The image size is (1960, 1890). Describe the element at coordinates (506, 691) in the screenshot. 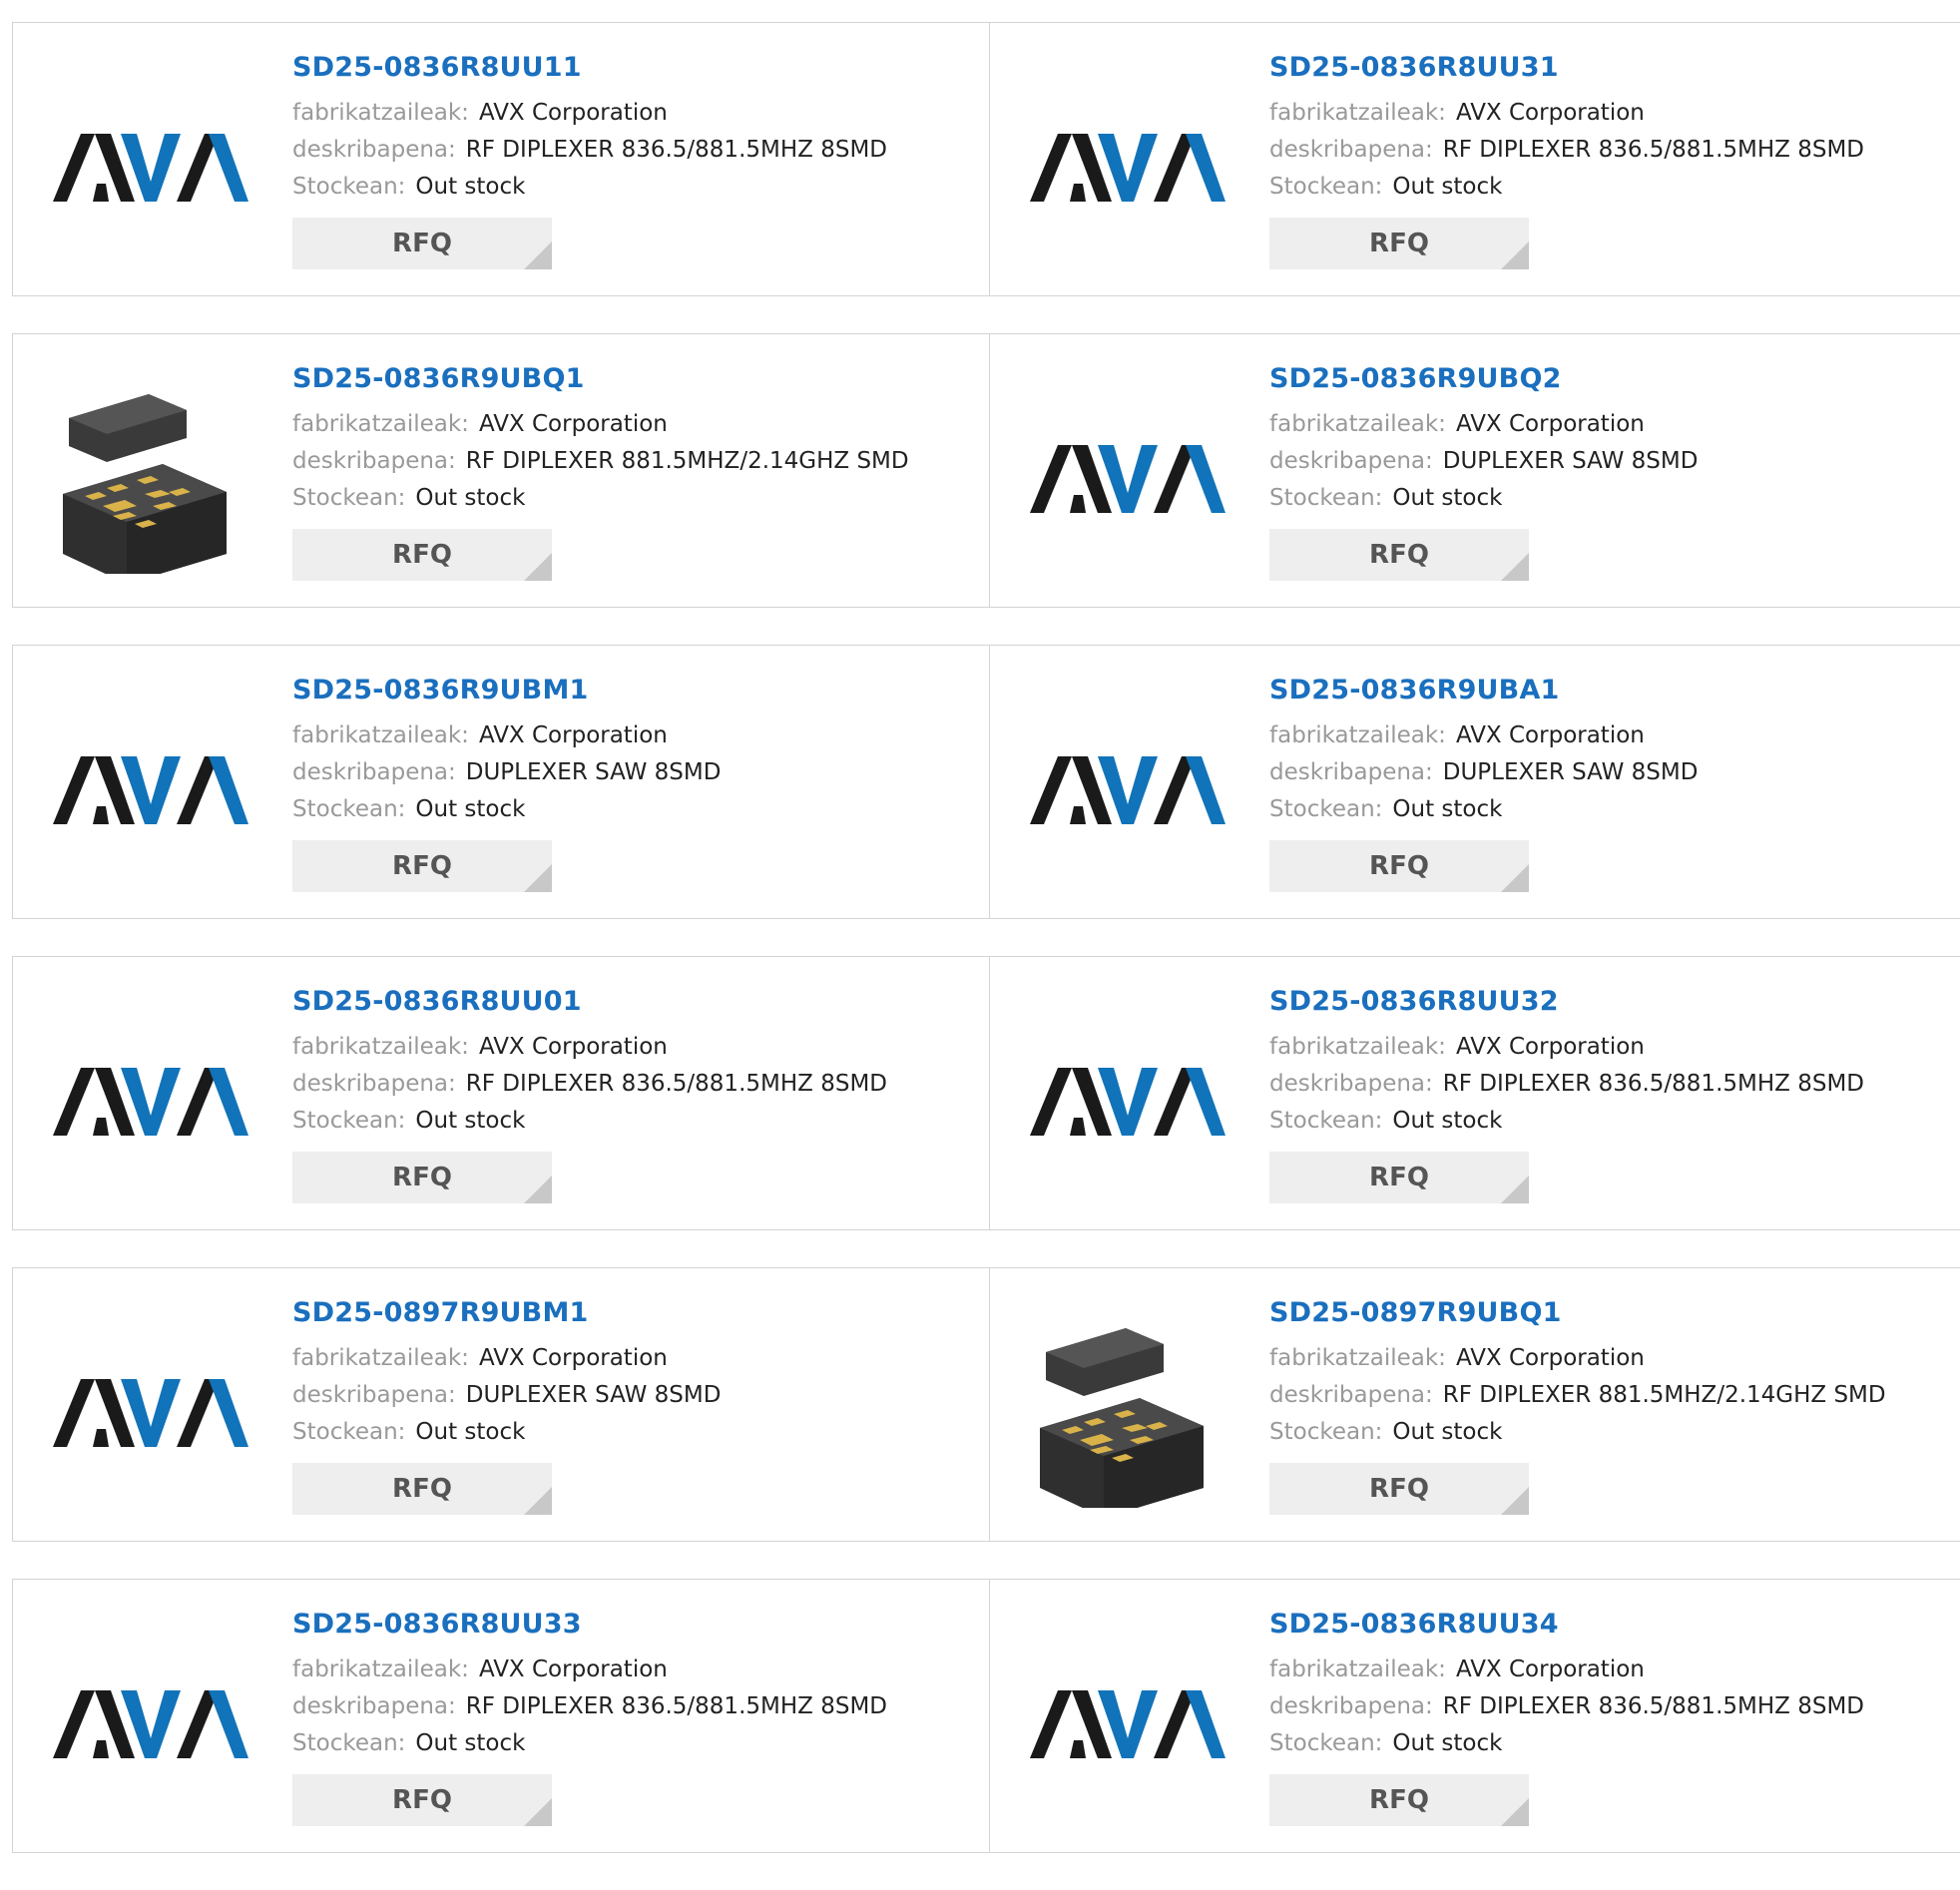

I see `part-number-link: SD25-0836R9UBM1` at that location.